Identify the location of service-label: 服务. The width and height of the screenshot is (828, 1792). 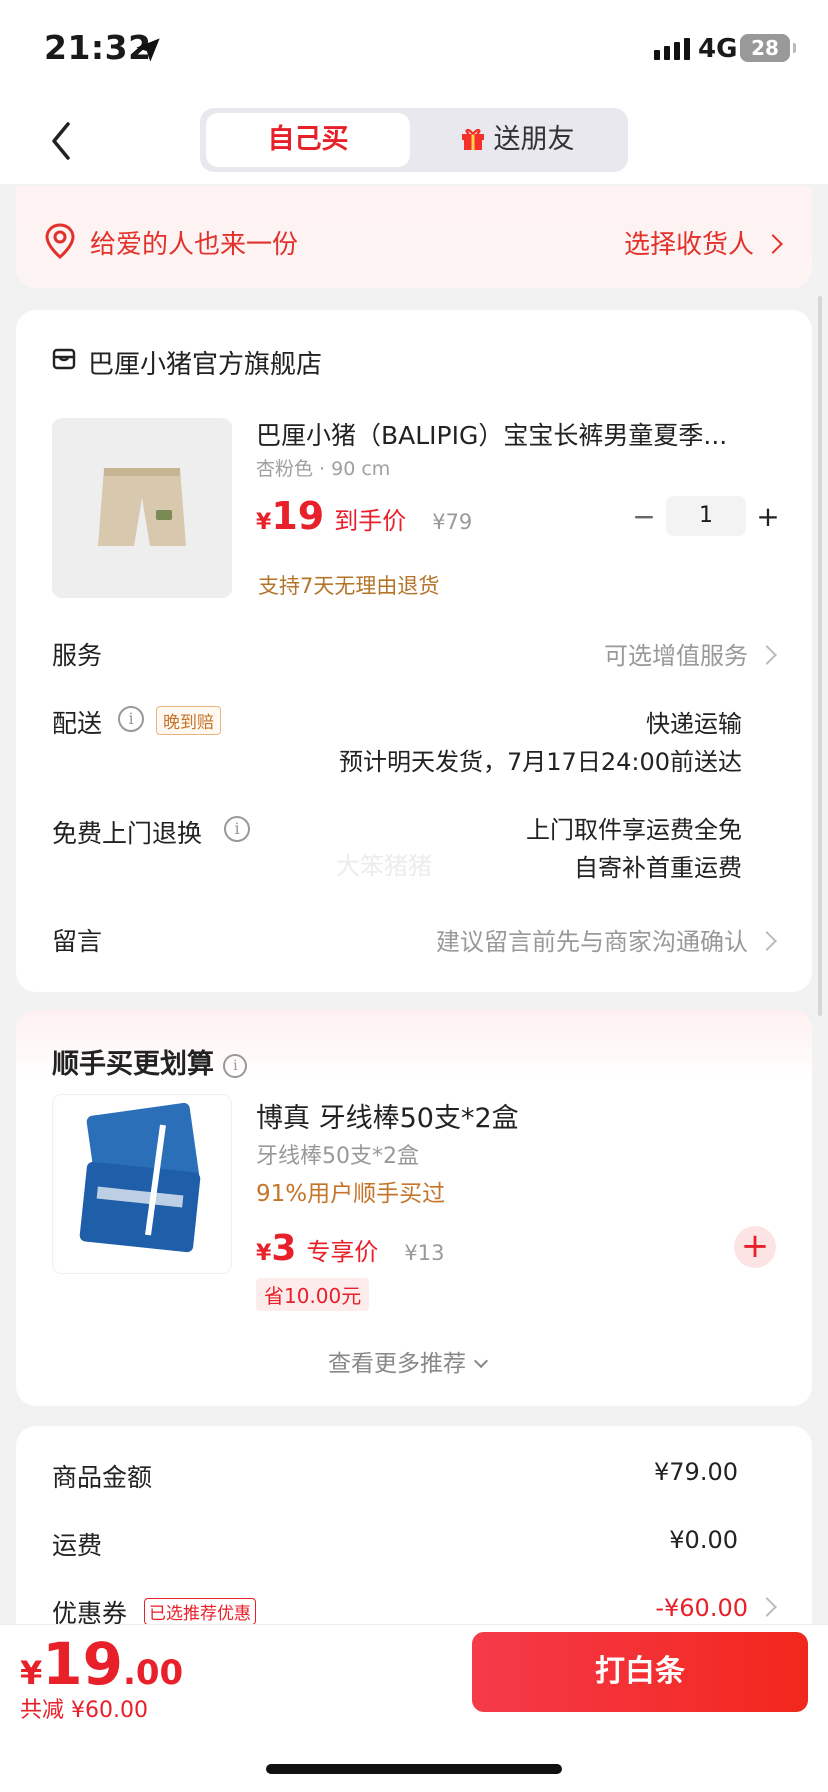
(77, 655).